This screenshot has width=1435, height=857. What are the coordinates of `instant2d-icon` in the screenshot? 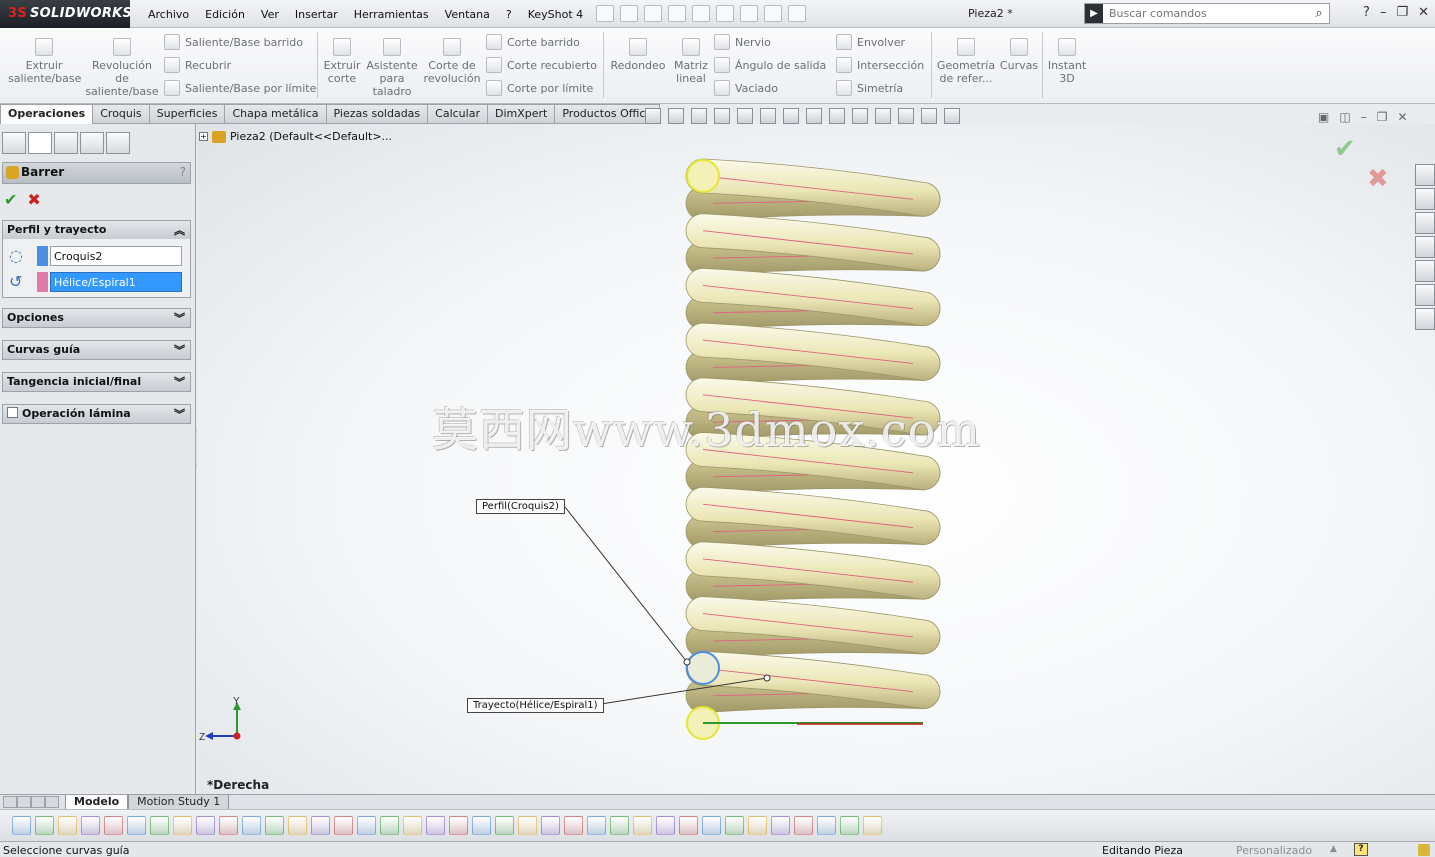 It's located at (872, 825).